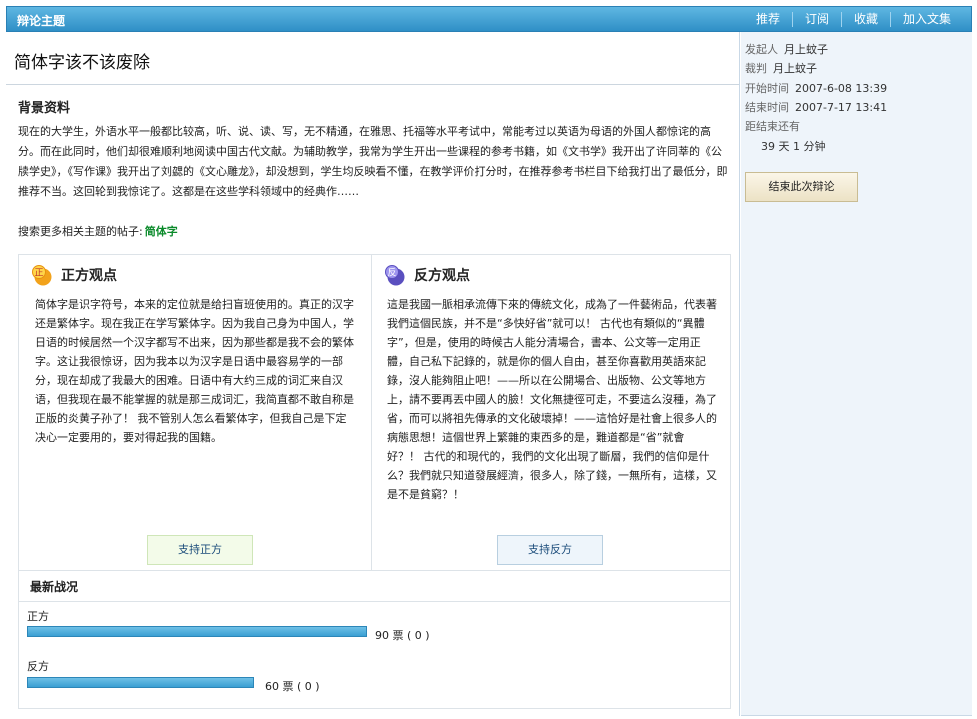 Image resolution: width=977 pixels, height=719 pixels. I want to click on pro-vote-label: 正方, so click(38, 616).